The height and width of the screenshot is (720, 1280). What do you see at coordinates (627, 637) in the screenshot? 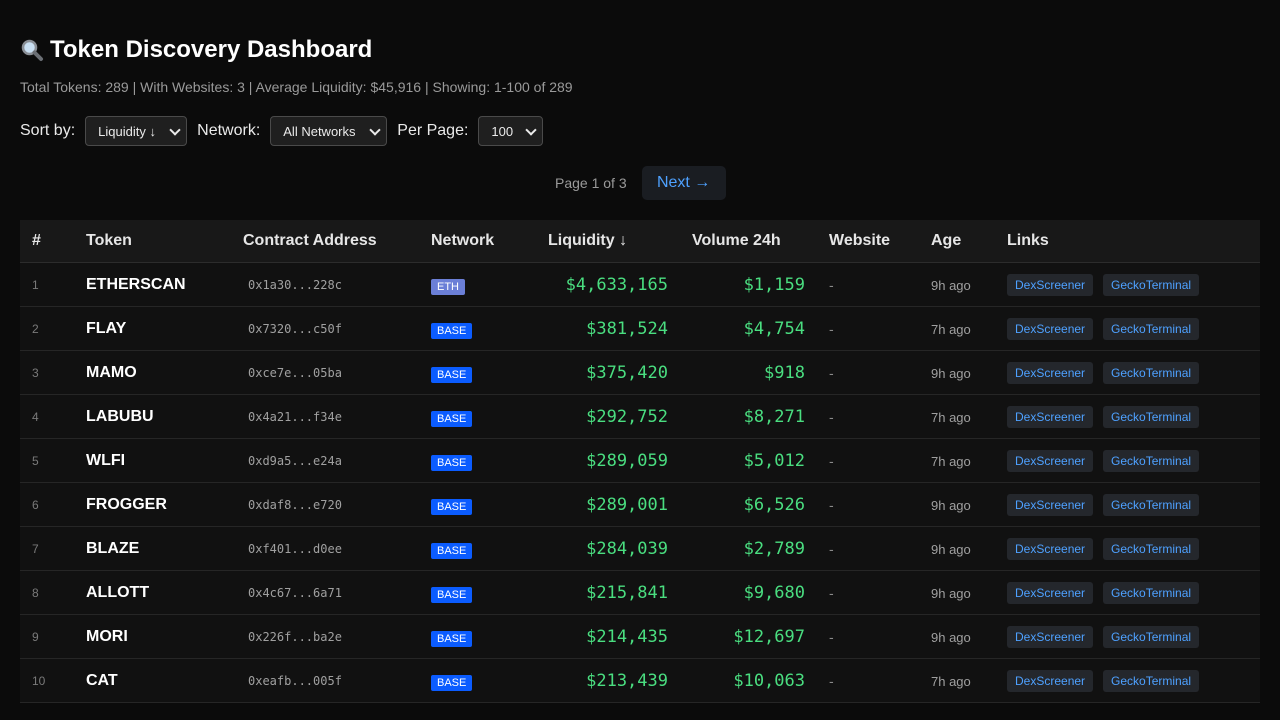
I see `liquidity-value: $214,435` at bounding box center [627, 637].